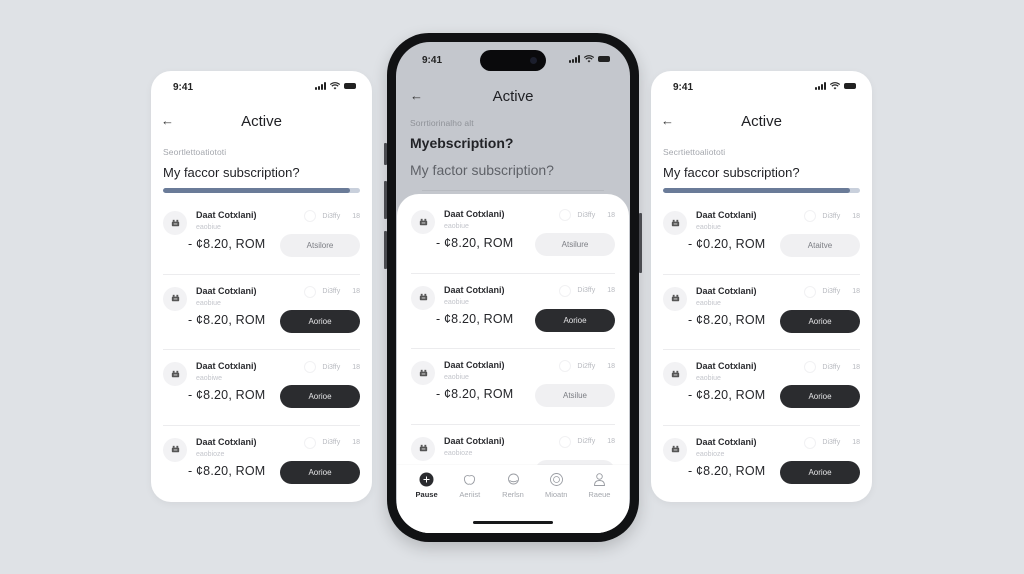 This screenshot has height=574, width=1024. I want to click on subscription-price: - ¢0.20, ROM, so click(727, 244).